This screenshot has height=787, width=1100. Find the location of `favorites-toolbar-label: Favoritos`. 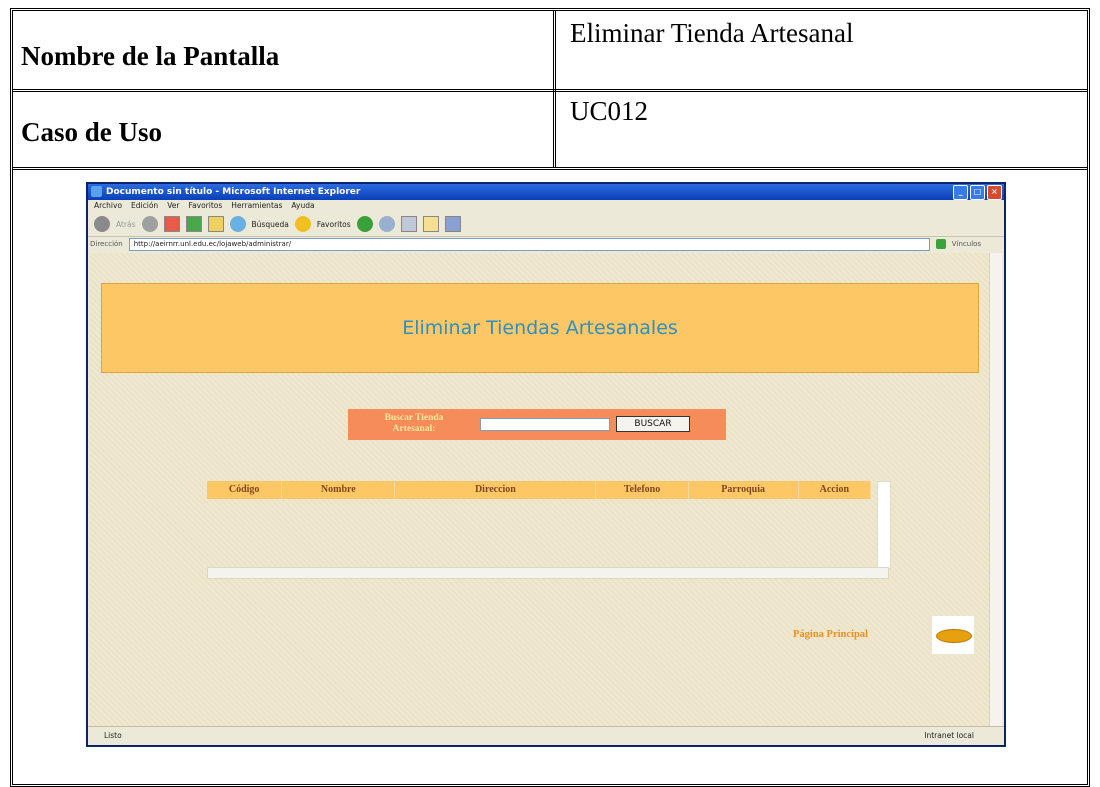

favorites-toolbar-label: Favoritos is located at coordinates (334, 224).